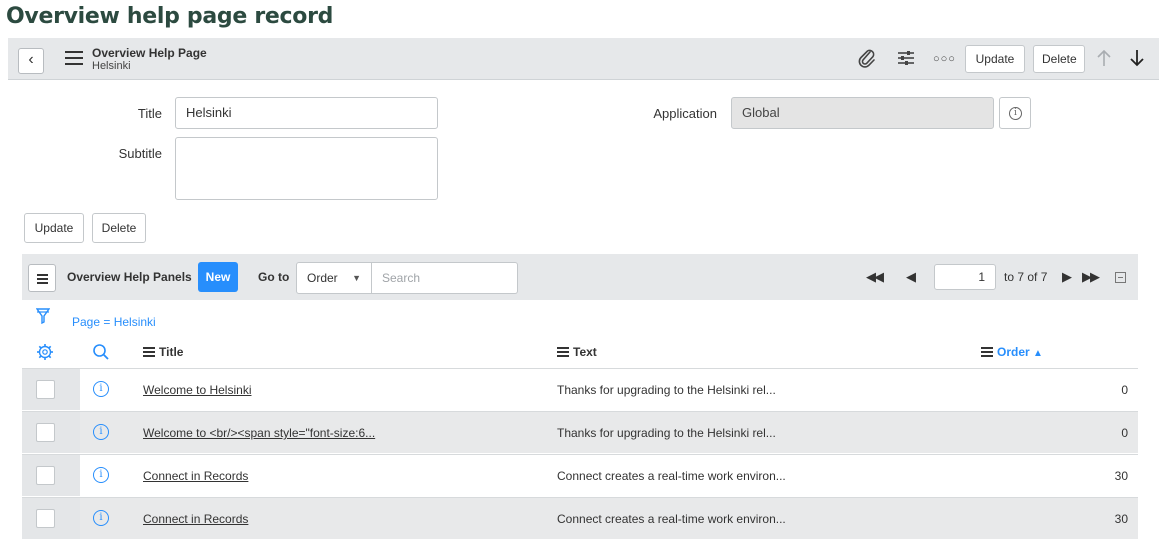 The width and height of the screenshot is (1159, 540). Describe the element at coordinates (995, 59) in the screenshot. I see `header-update-button: Update` at that location.